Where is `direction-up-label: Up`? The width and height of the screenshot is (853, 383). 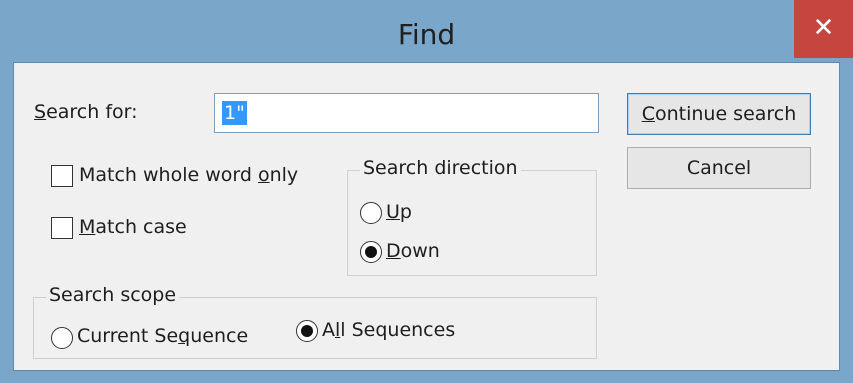 direction-up-label: Up is located at coordinates (399, 212).